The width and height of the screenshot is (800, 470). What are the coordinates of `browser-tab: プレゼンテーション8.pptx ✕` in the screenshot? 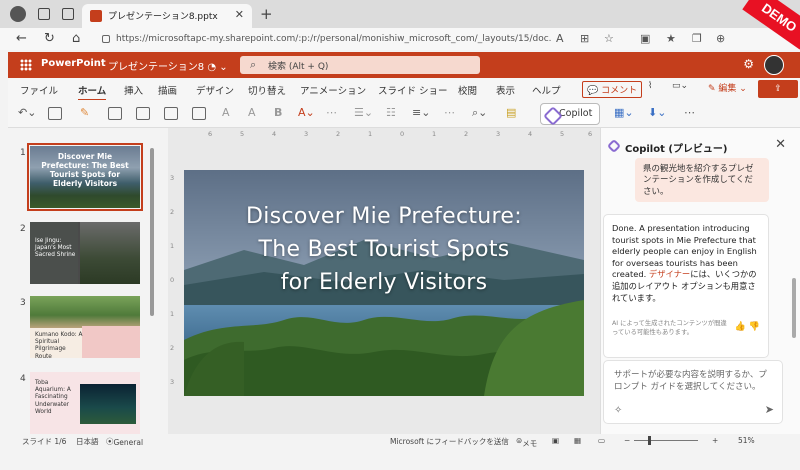 It's located at (167, 16).